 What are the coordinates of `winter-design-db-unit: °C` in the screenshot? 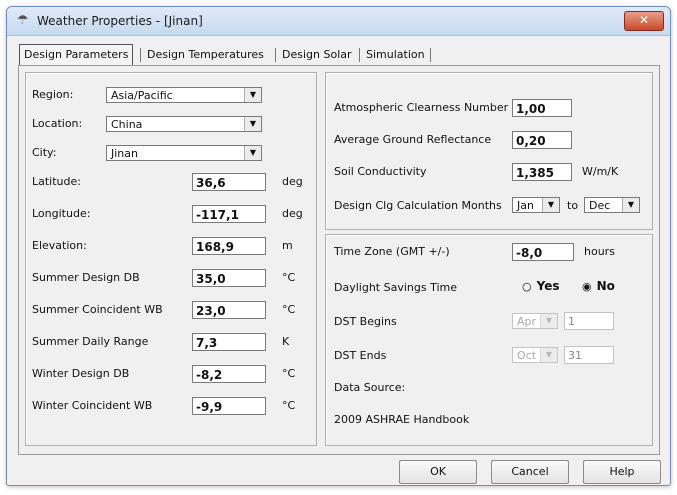 It's located at (289, 373).